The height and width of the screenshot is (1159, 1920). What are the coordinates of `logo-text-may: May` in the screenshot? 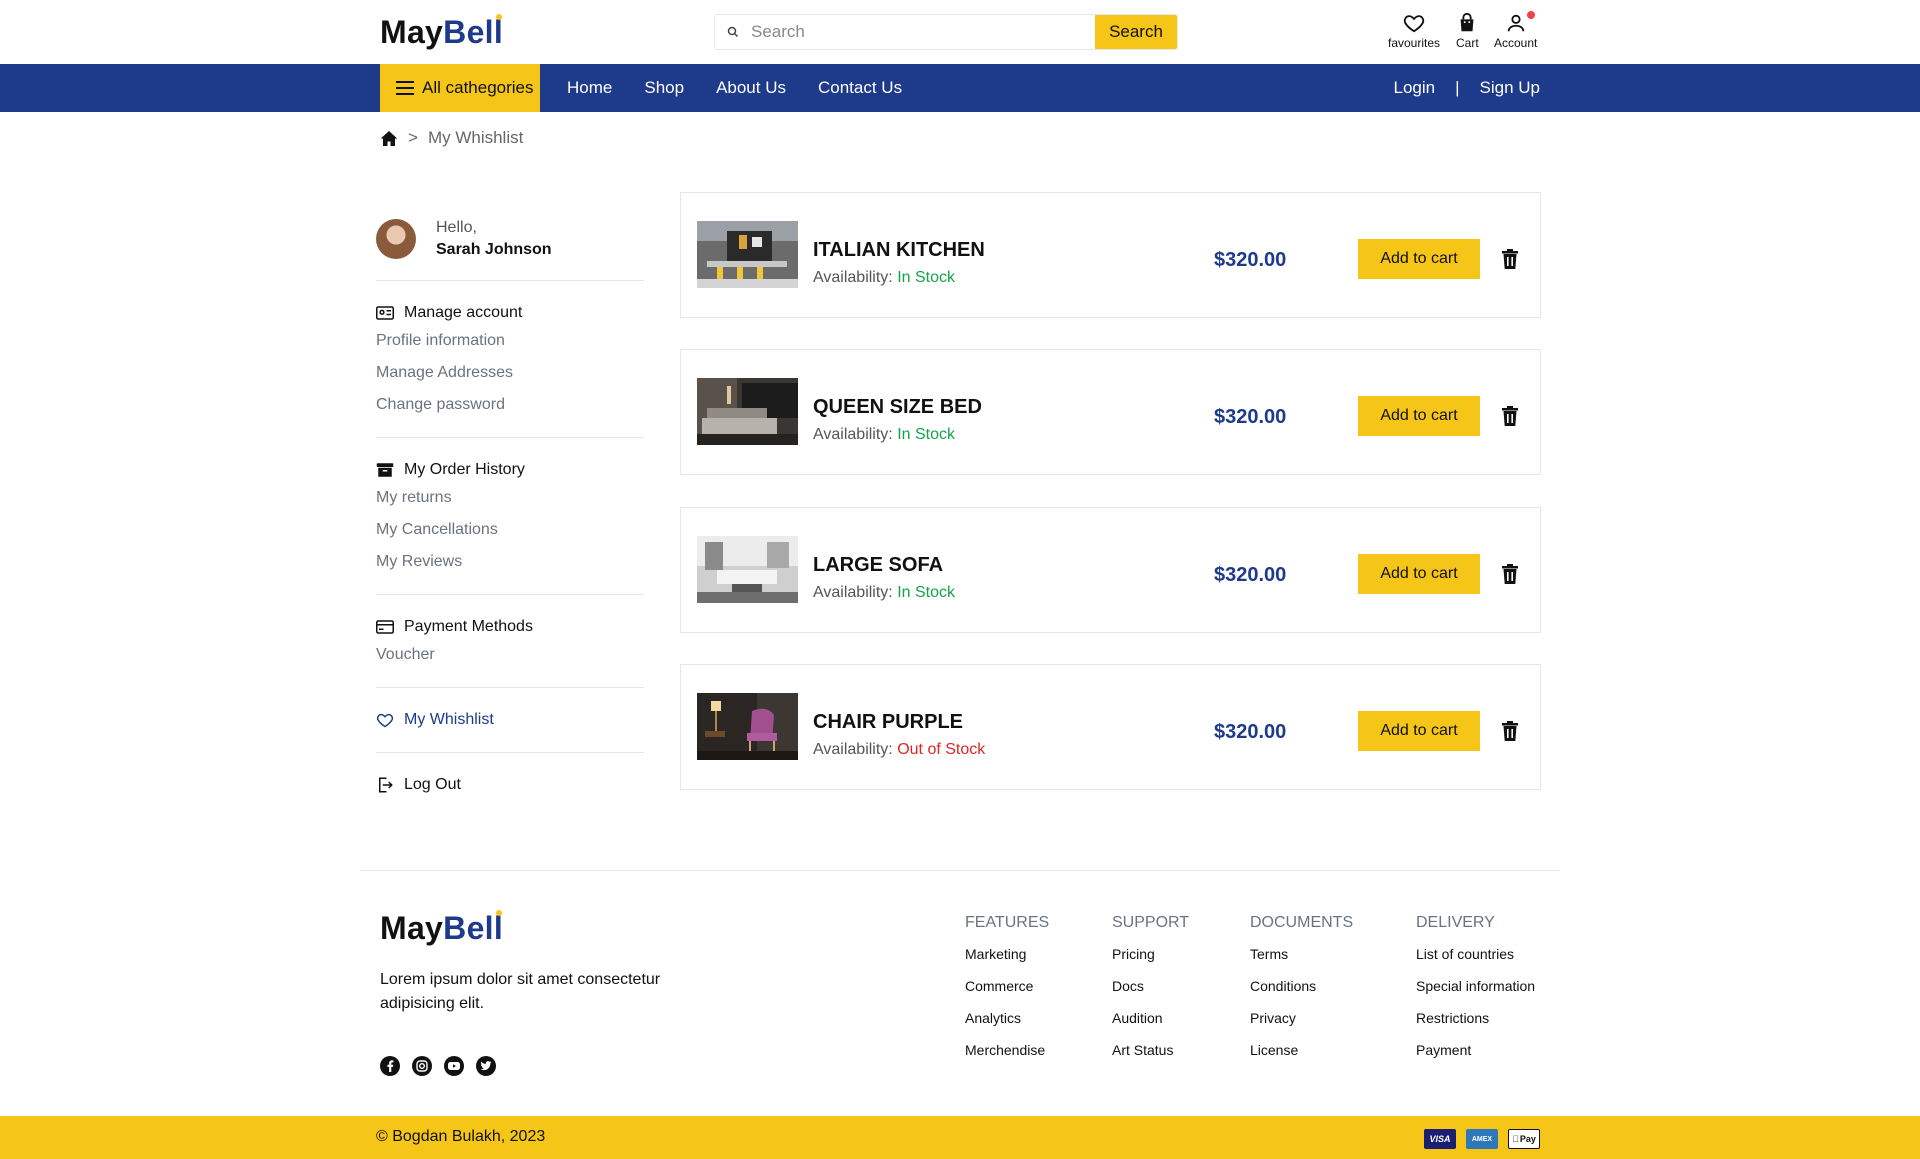 It's located at (412, 32).